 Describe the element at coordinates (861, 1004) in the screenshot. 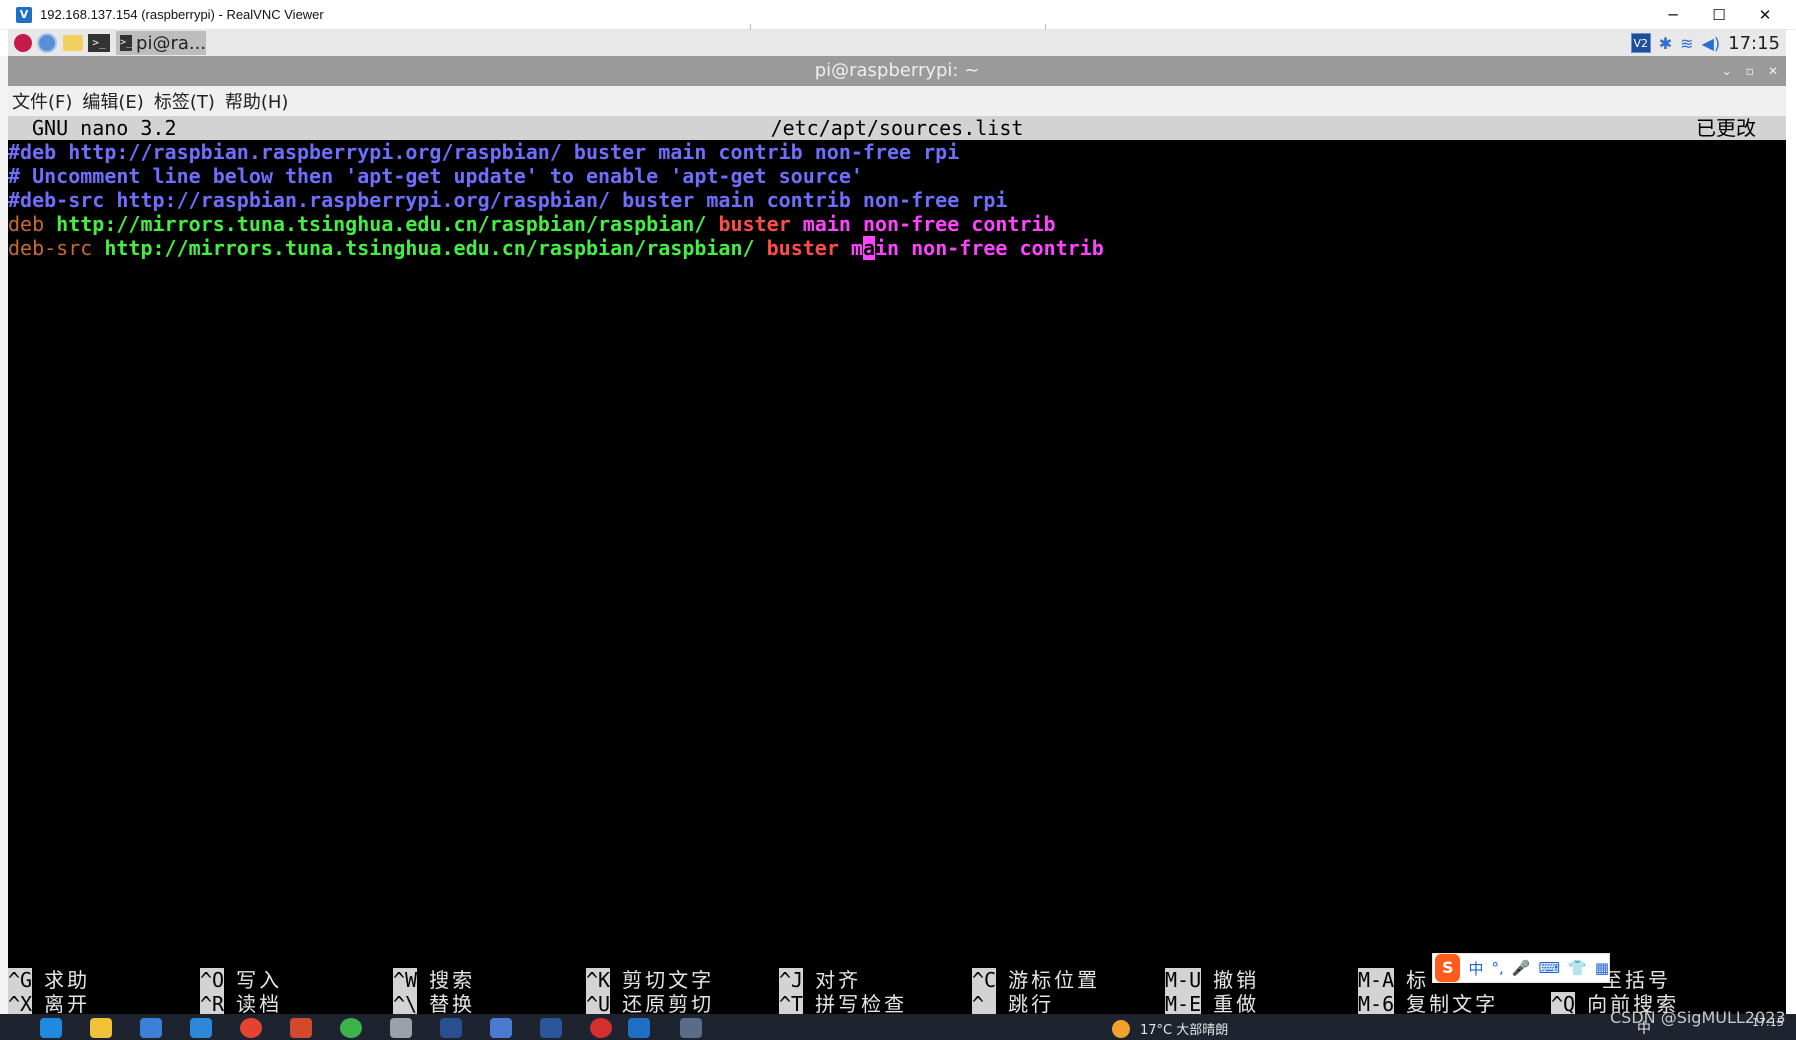

I see `shortcut-label: 拼写检查` at that location.